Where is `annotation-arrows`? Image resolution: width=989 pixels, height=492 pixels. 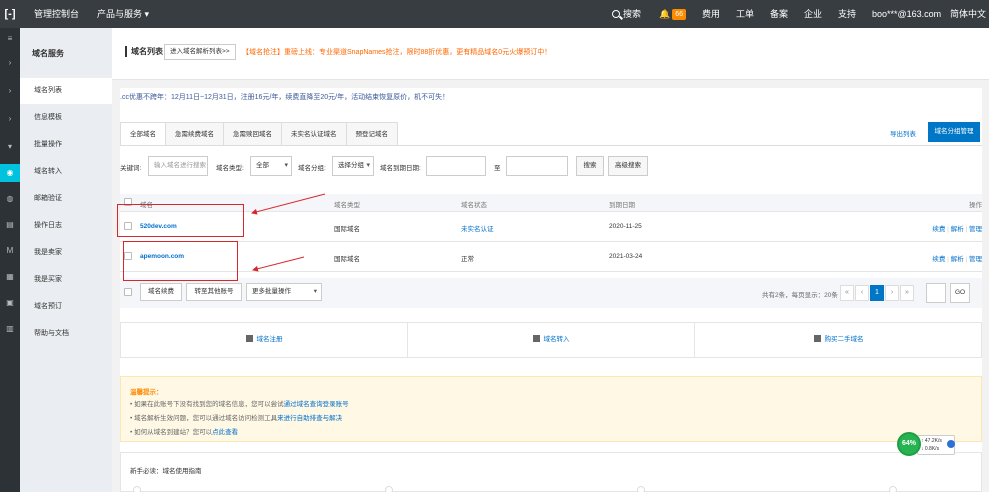
annotation-arrows is located at coordinates (288, 232).